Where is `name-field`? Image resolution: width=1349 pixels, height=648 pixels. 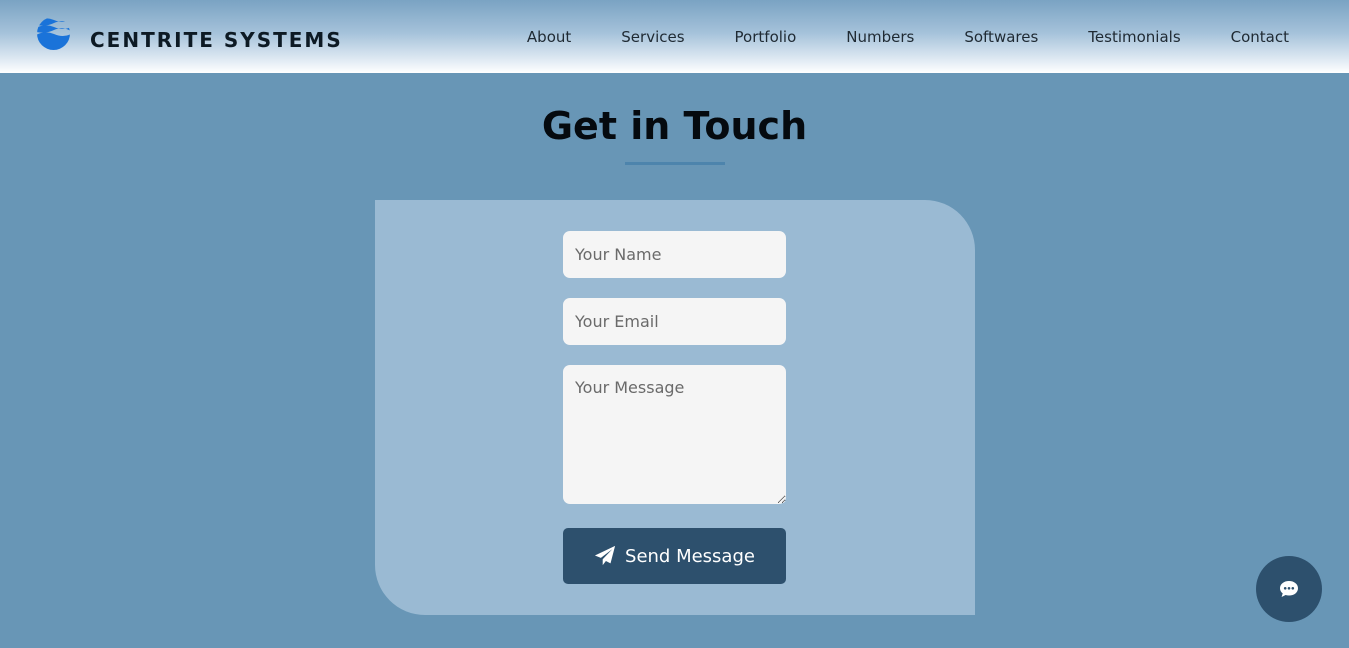 name-field is located at coordinates (674, 254).